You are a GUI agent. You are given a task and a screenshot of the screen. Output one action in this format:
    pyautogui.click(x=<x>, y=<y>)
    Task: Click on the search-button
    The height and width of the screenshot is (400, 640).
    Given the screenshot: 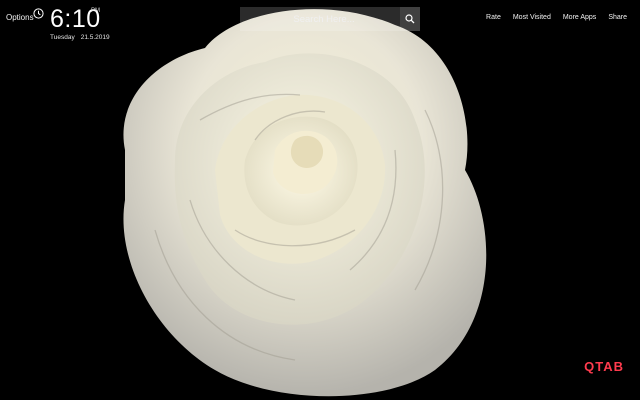 What is the action you would take?
    pyautogui.click(x=410, y=19)
    